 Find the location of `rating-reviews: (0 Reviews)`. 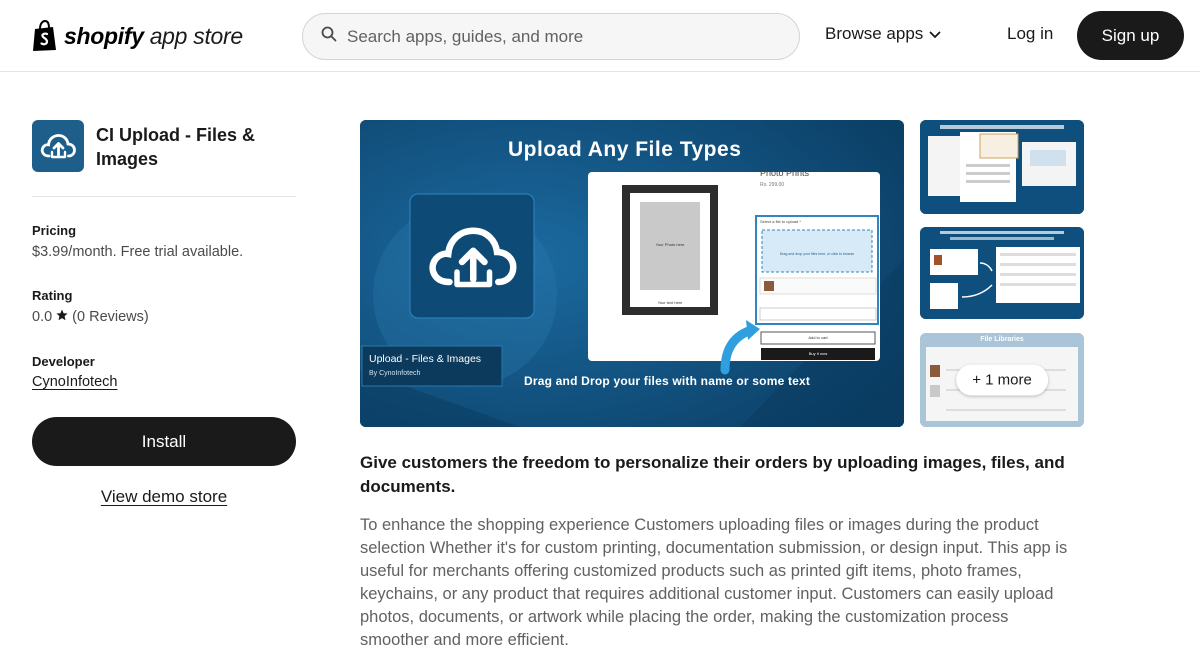

rating-reviews: (0 Reviews) is located at coordinates (110, 317).